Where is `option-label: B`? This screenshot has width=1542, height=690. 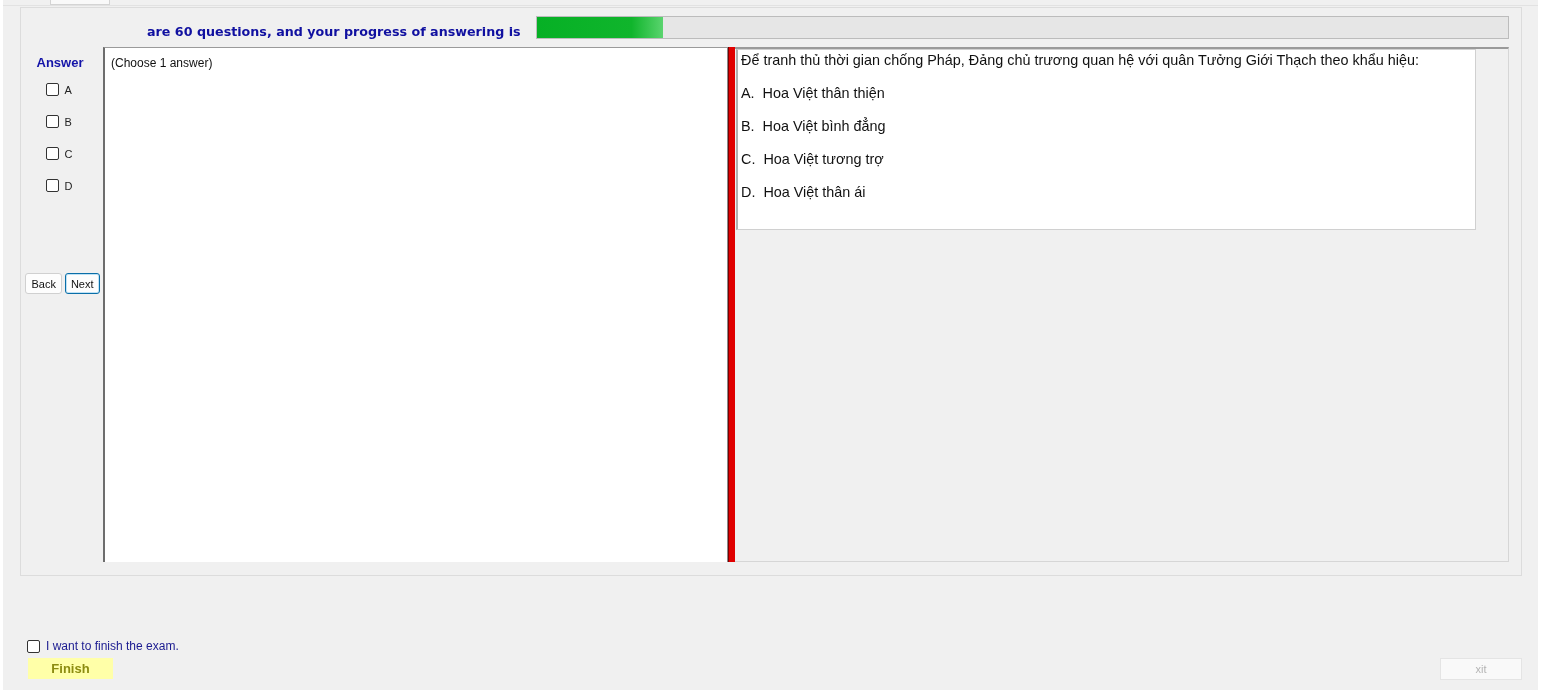
option-label: B is located at coordinates (68, 121).